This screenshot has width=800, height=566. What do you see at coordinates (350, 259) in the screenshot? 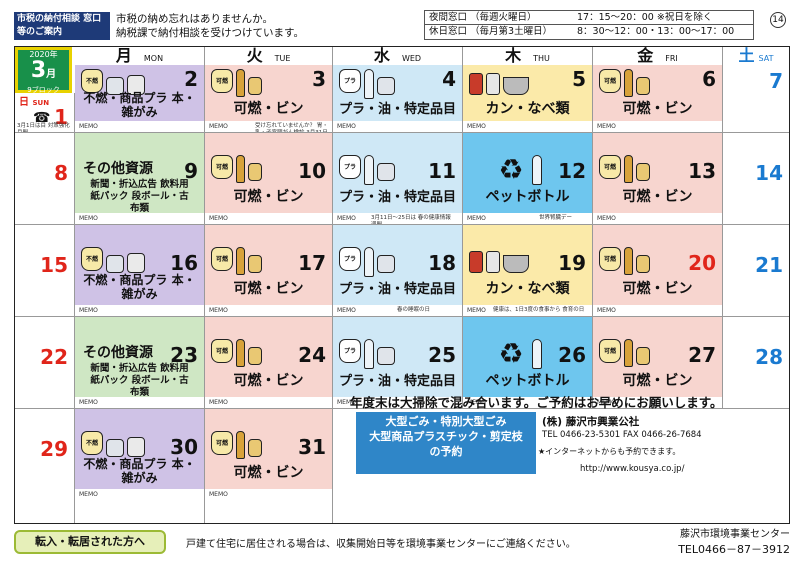
I see `plastic-bag-icon: プラ` at bounding box center [350, 259].